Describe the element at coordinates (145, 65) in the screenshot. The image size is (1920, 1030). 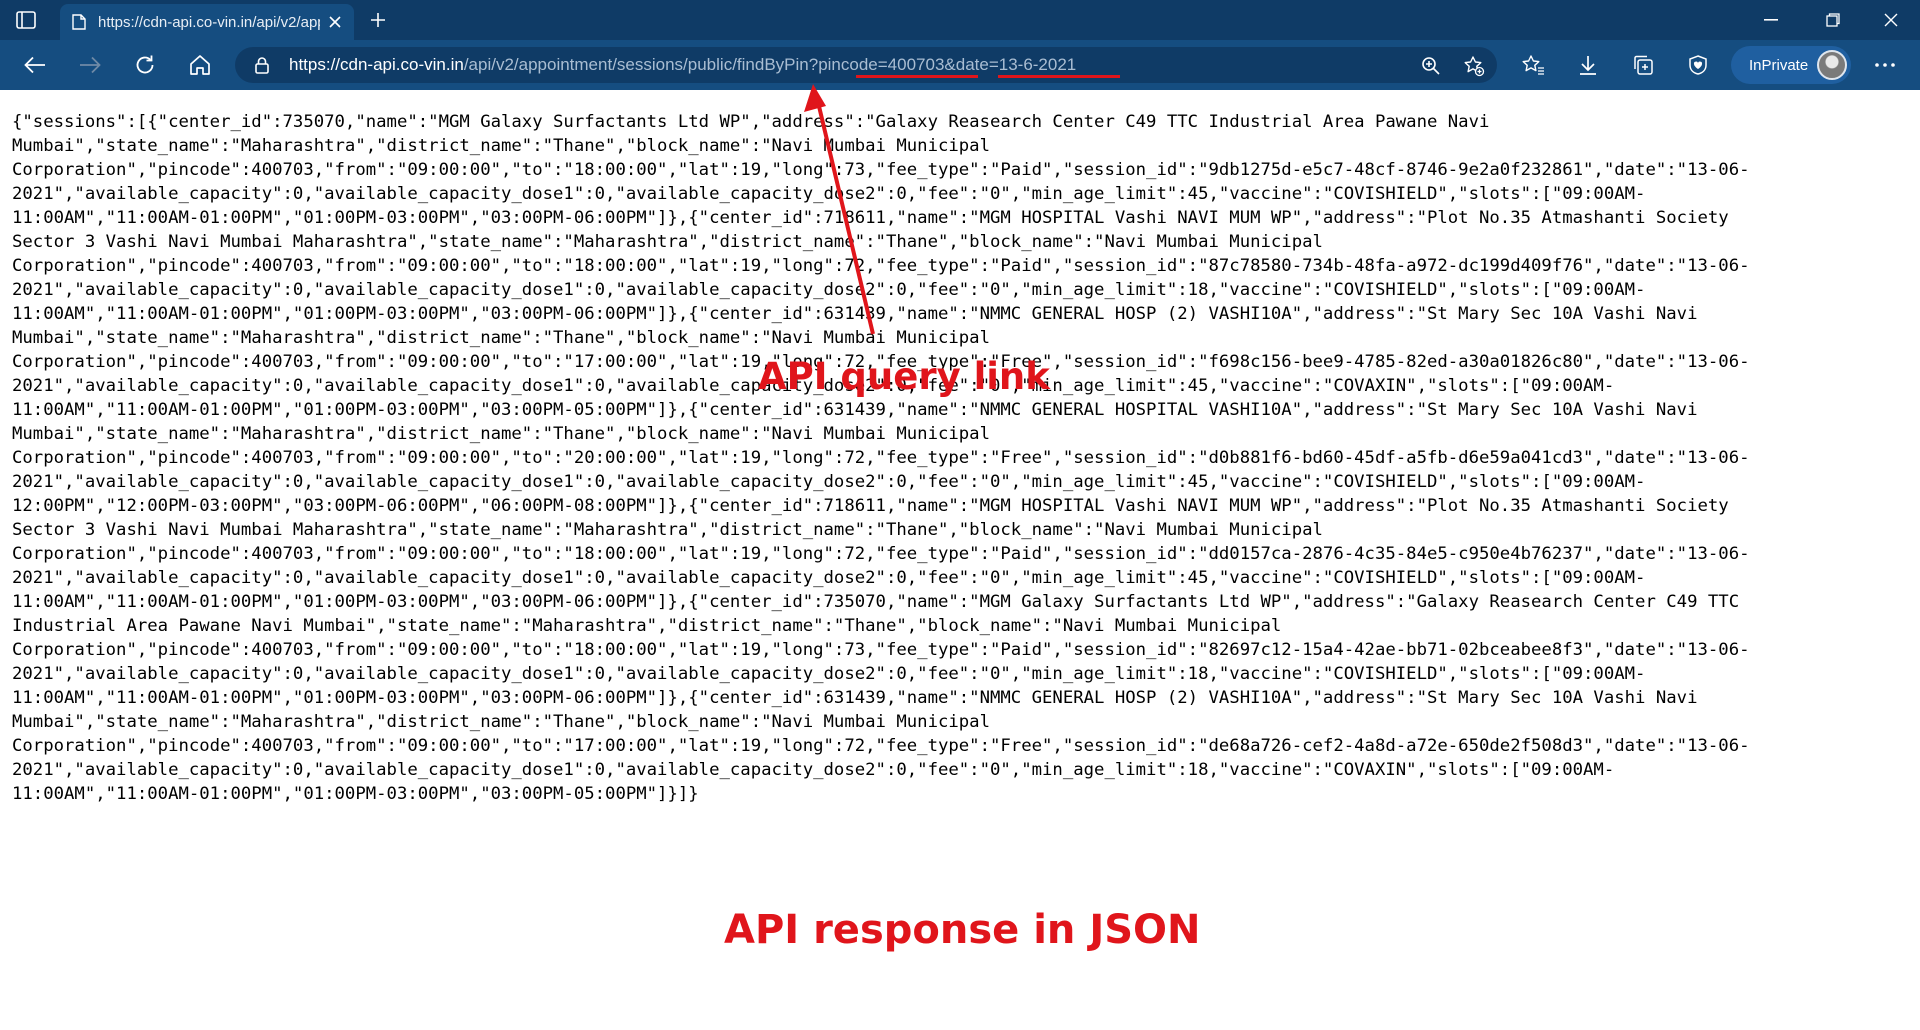
I see `refresh-icon` at that location.